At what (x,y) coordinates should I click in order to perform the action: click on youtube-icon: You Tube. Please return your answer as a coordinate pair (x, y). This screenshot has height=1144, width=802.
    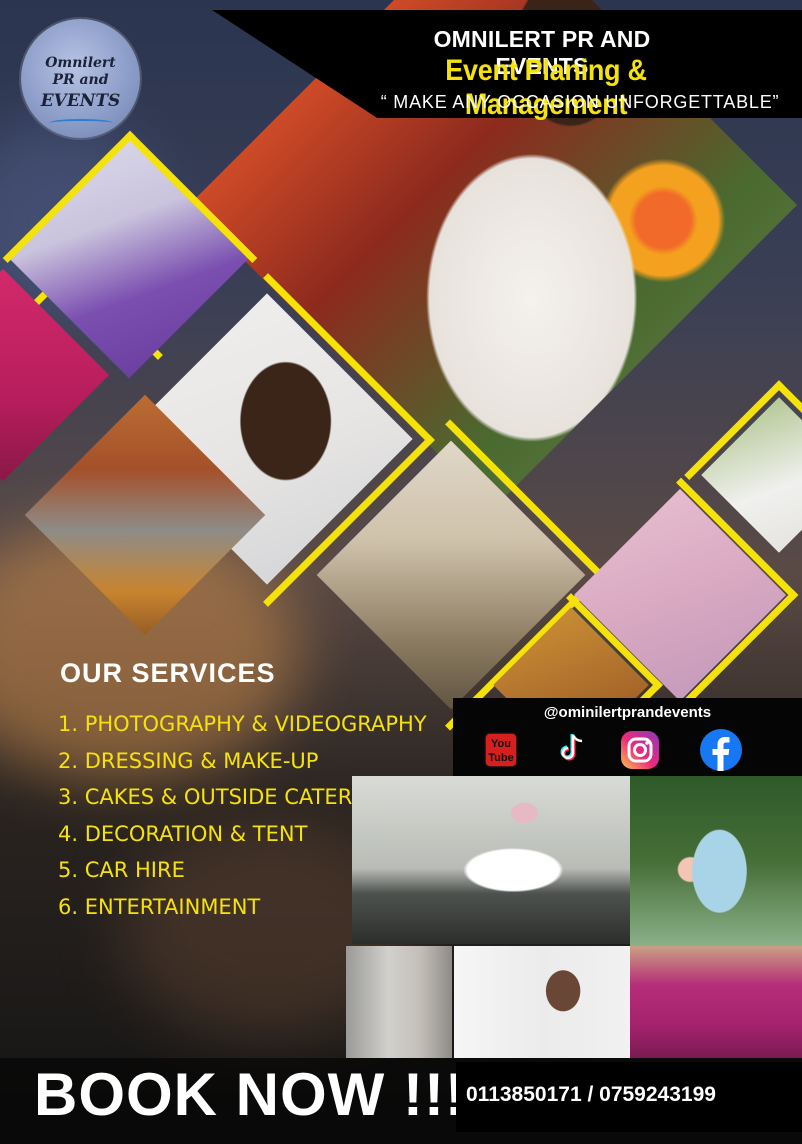
    Looking at the image, I should click on (501, 752).